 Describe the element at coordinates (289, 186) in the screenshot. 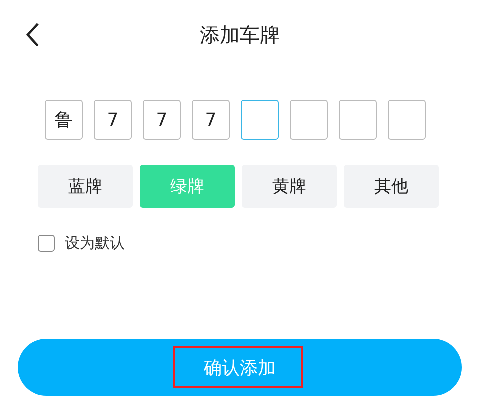

I see `plate-type-option: 黄牌` at that location.